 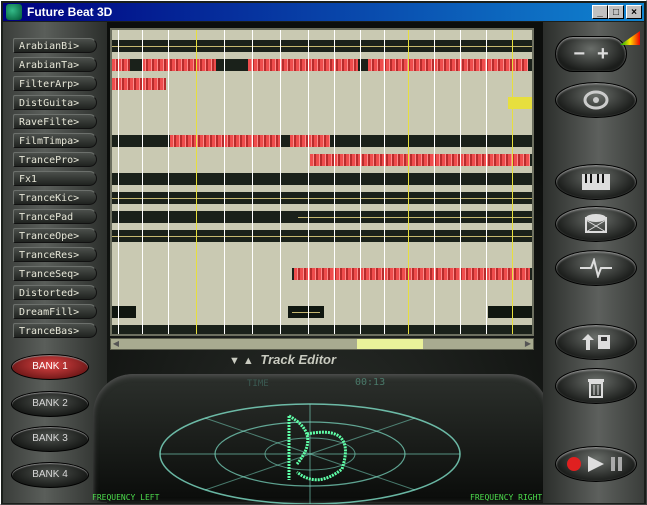 I want to click on track-name-button: Fx1, so click(x=55, y=178).